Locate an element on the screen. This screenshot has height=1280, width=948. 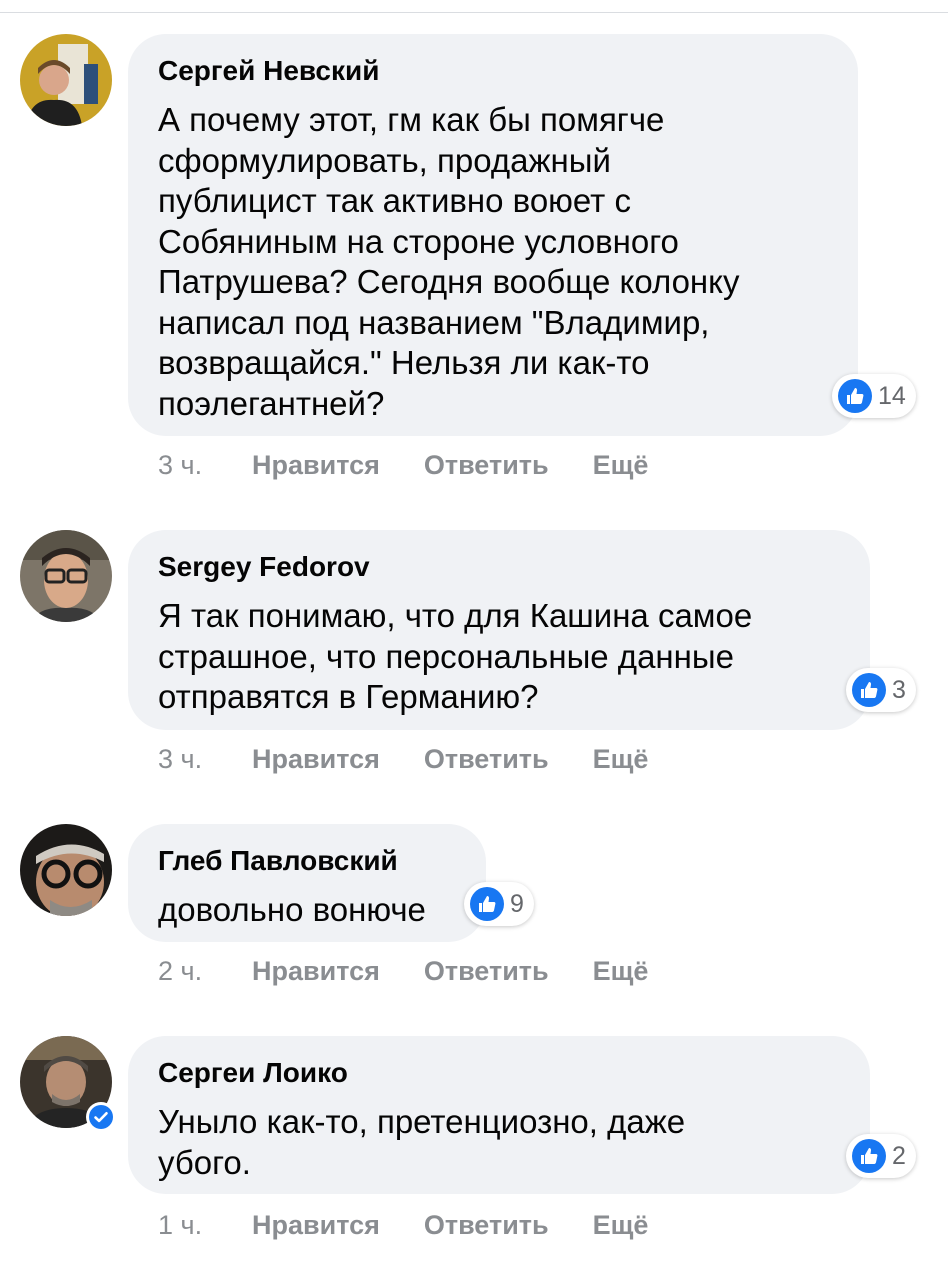
reaction-count-pill: 2 is located at coordinates (881, 1156).